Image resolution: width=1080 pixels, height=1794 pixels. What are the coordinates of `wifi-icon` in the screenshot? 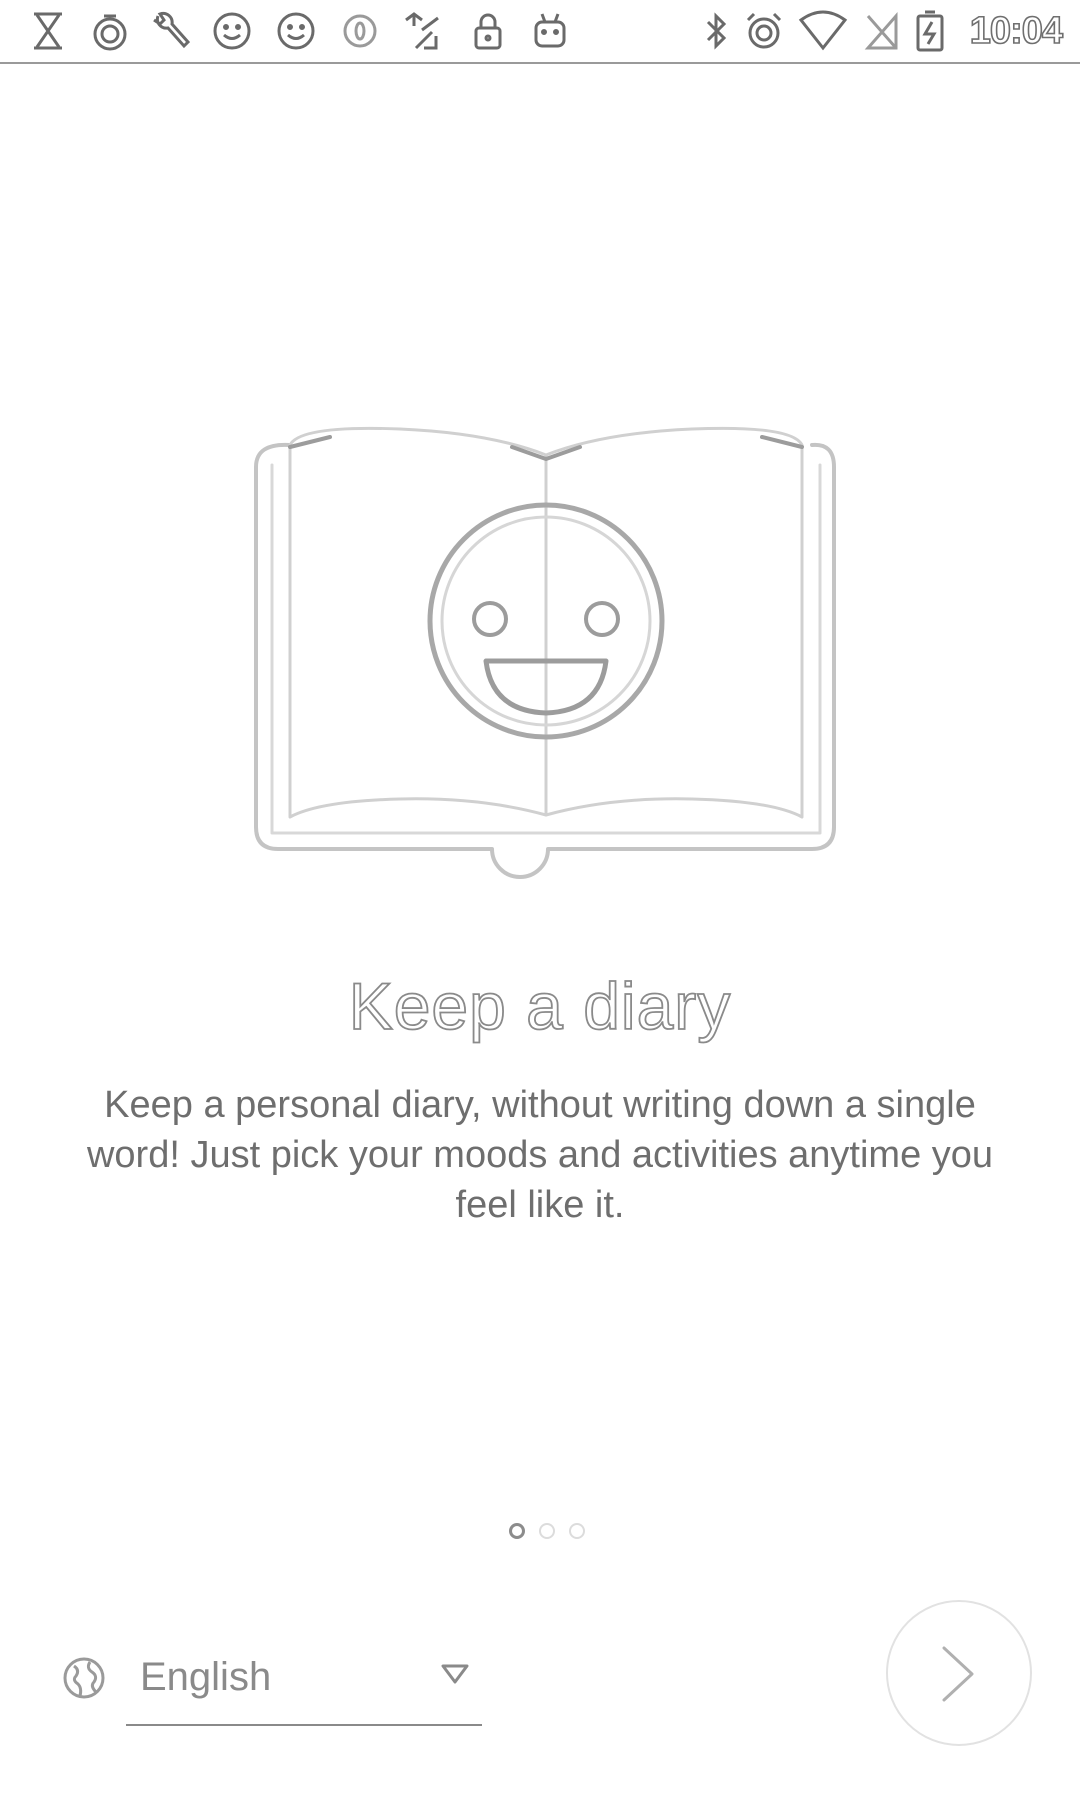 It's located at (823, 31).